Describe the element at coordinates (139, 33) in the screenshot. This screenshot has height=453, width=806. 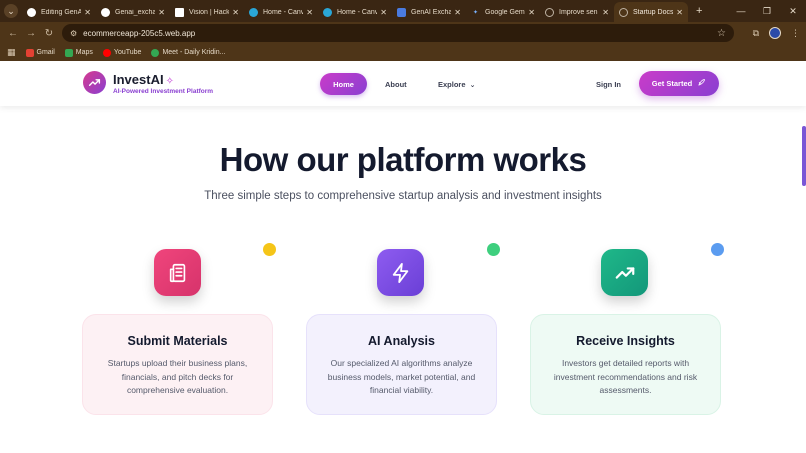
I see `url-text: ecommerceapp-205c5.web.app` at that location.